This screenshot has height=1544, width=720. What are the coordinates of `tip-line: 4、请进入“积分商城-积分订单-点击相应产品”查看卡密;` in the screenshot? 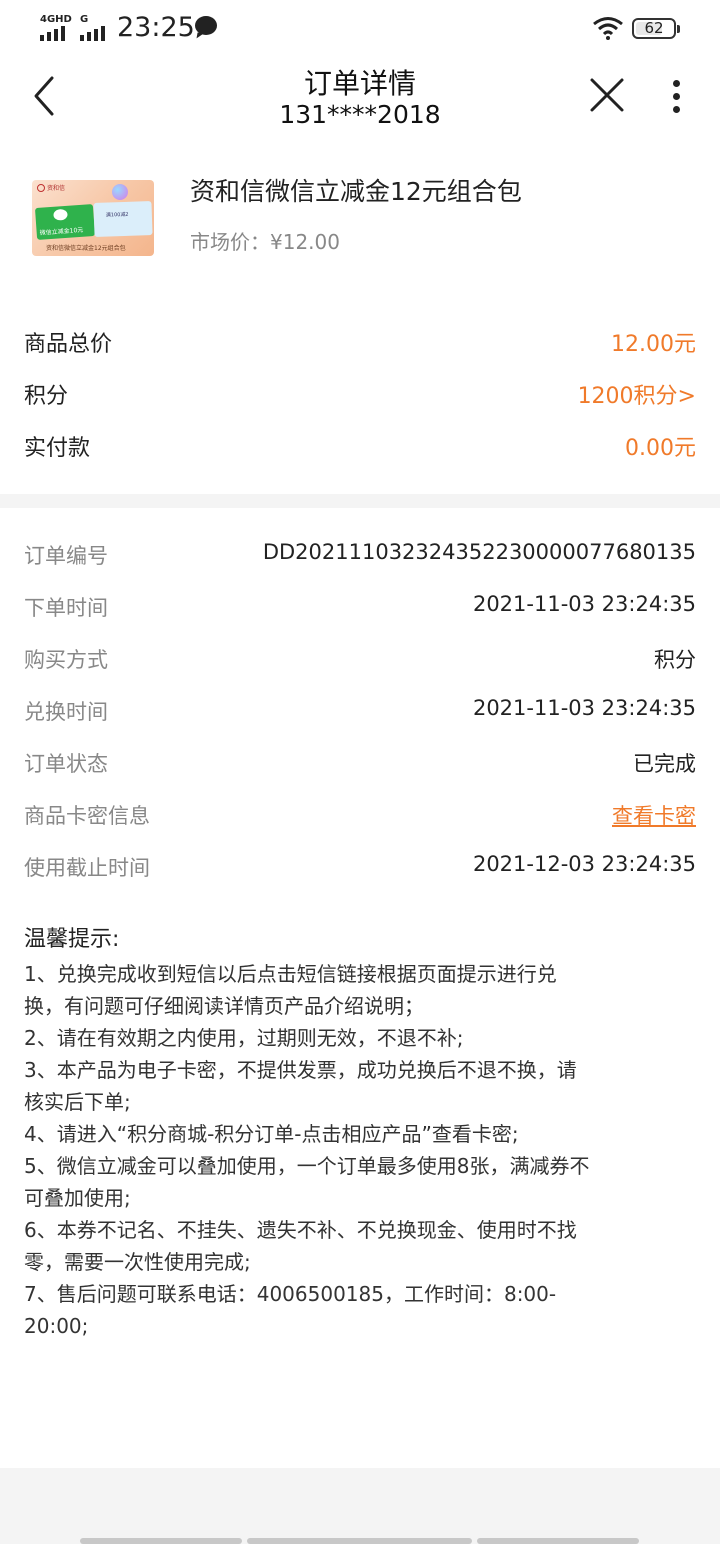 It's located at (271, 1134).